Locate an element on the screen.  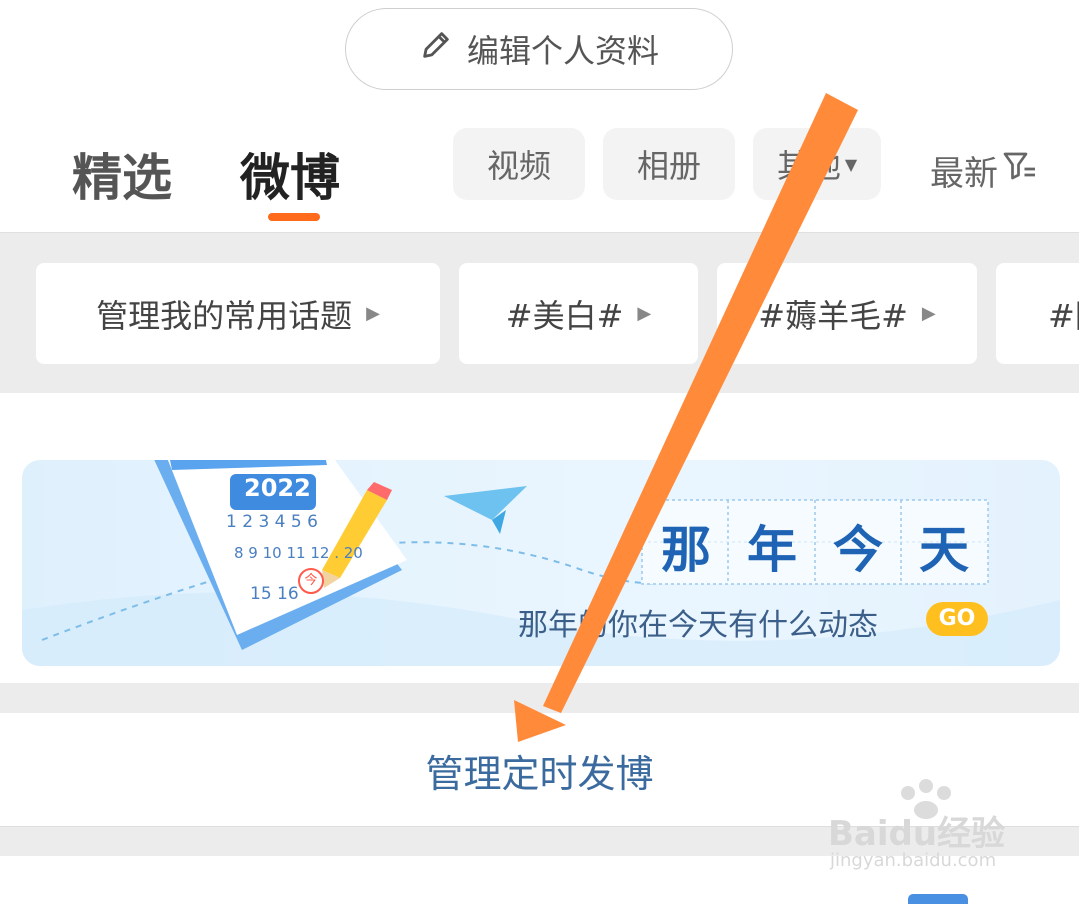
topic-label: #美白# is located at coordinates (564, 315).